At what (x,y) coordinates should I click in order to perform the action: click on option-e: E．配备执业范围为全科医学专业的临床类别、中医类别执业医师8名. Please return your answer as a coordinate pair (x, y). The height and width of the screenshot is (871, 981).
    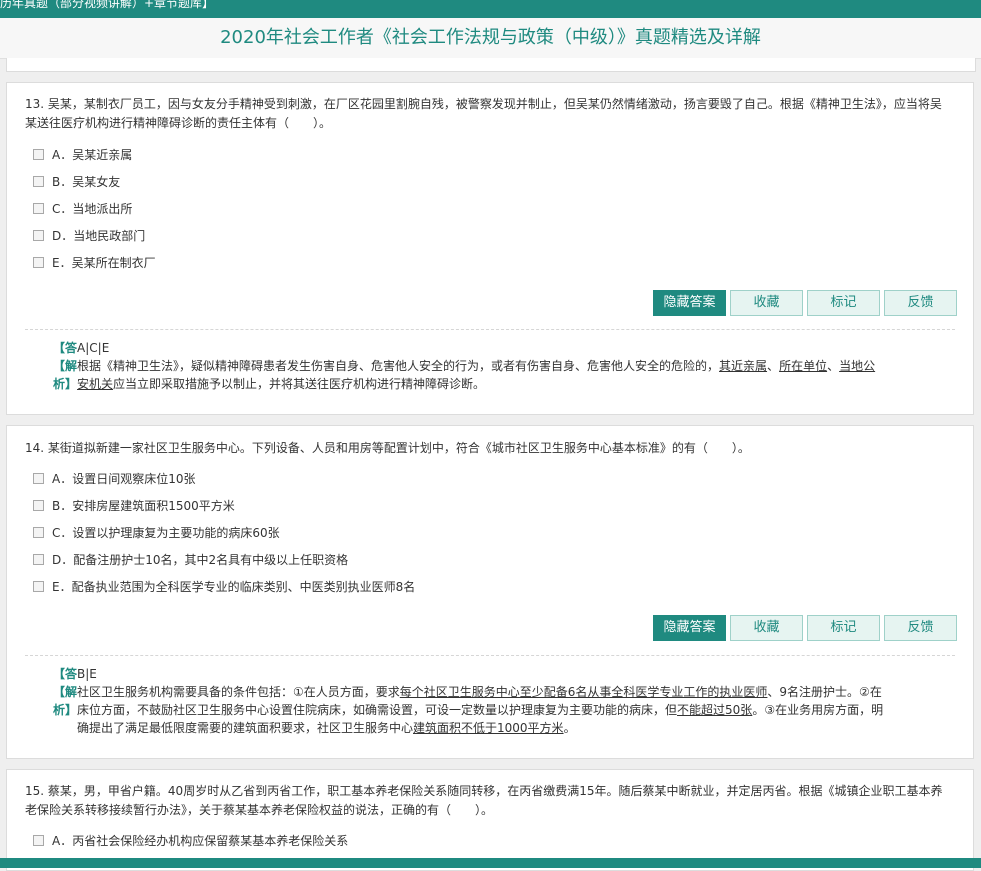
    Looking at the image, I should click on (224, 587).